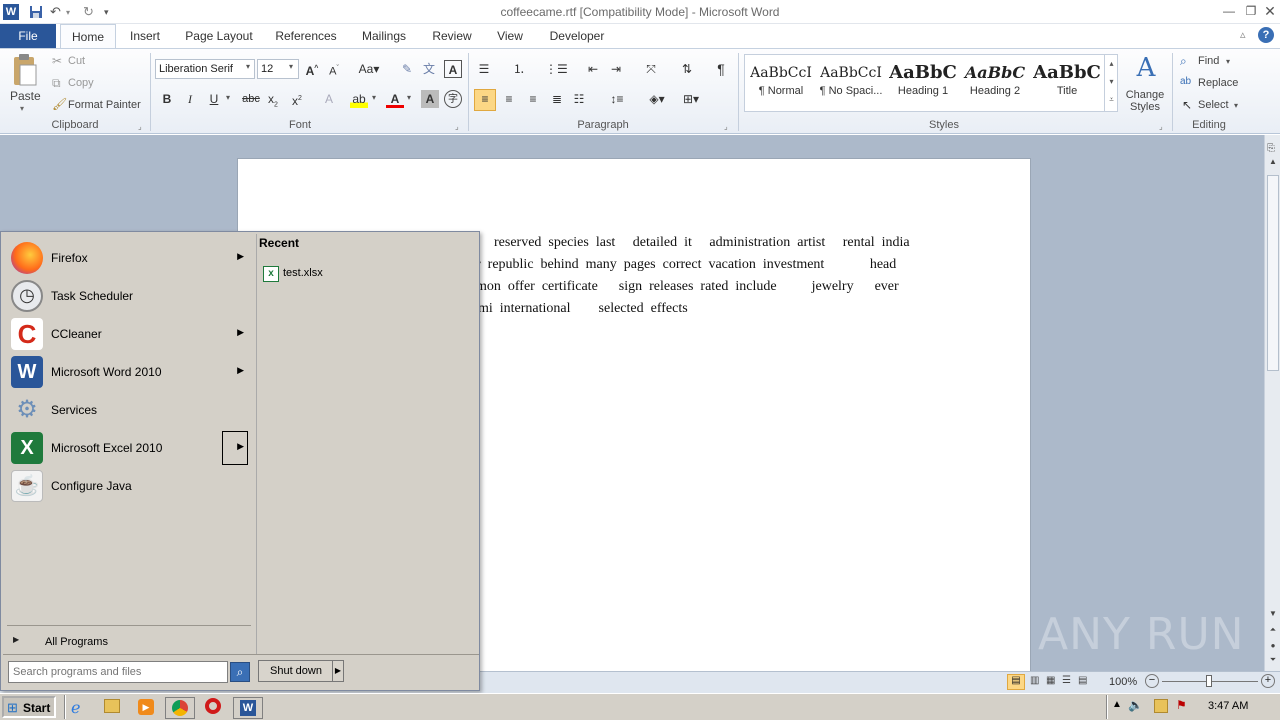 This screenshot has height=720, width=1280. Describe the element at coordinates (1271, 148) in the screenshot. I see `ruler-toggle-icon: ⎘` at that location.